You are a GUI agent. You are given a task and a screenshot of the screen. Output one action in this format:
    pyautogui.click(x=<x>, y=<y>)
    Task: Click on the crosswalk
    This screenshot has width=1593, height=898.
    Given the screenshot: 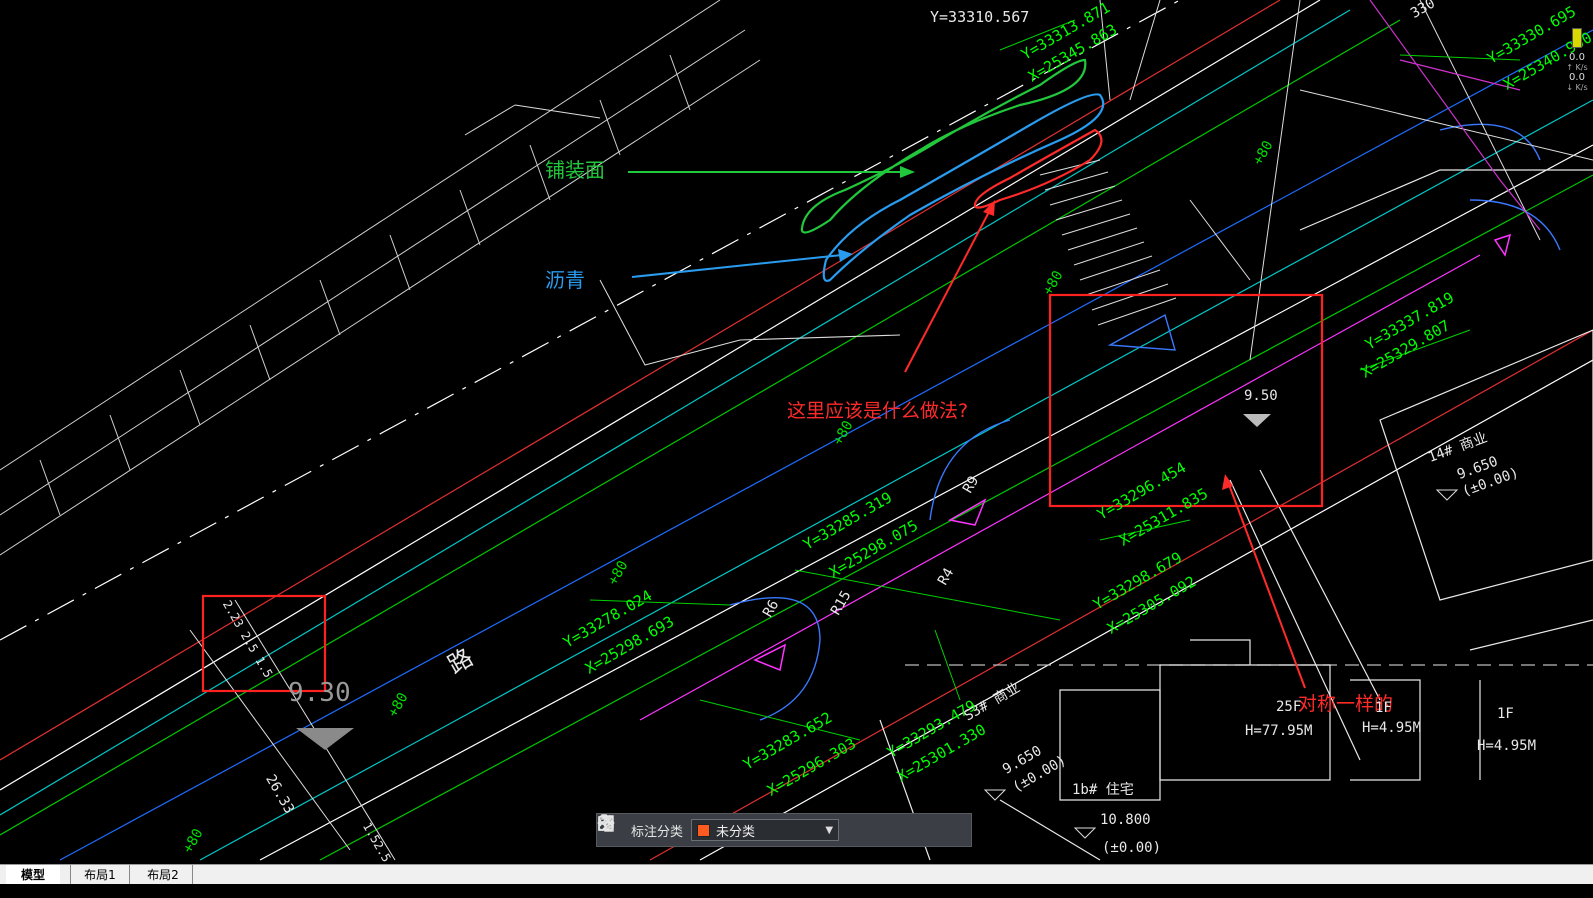 What is the action you would take?
    pyautogui.click(x=1108, y=242)
    